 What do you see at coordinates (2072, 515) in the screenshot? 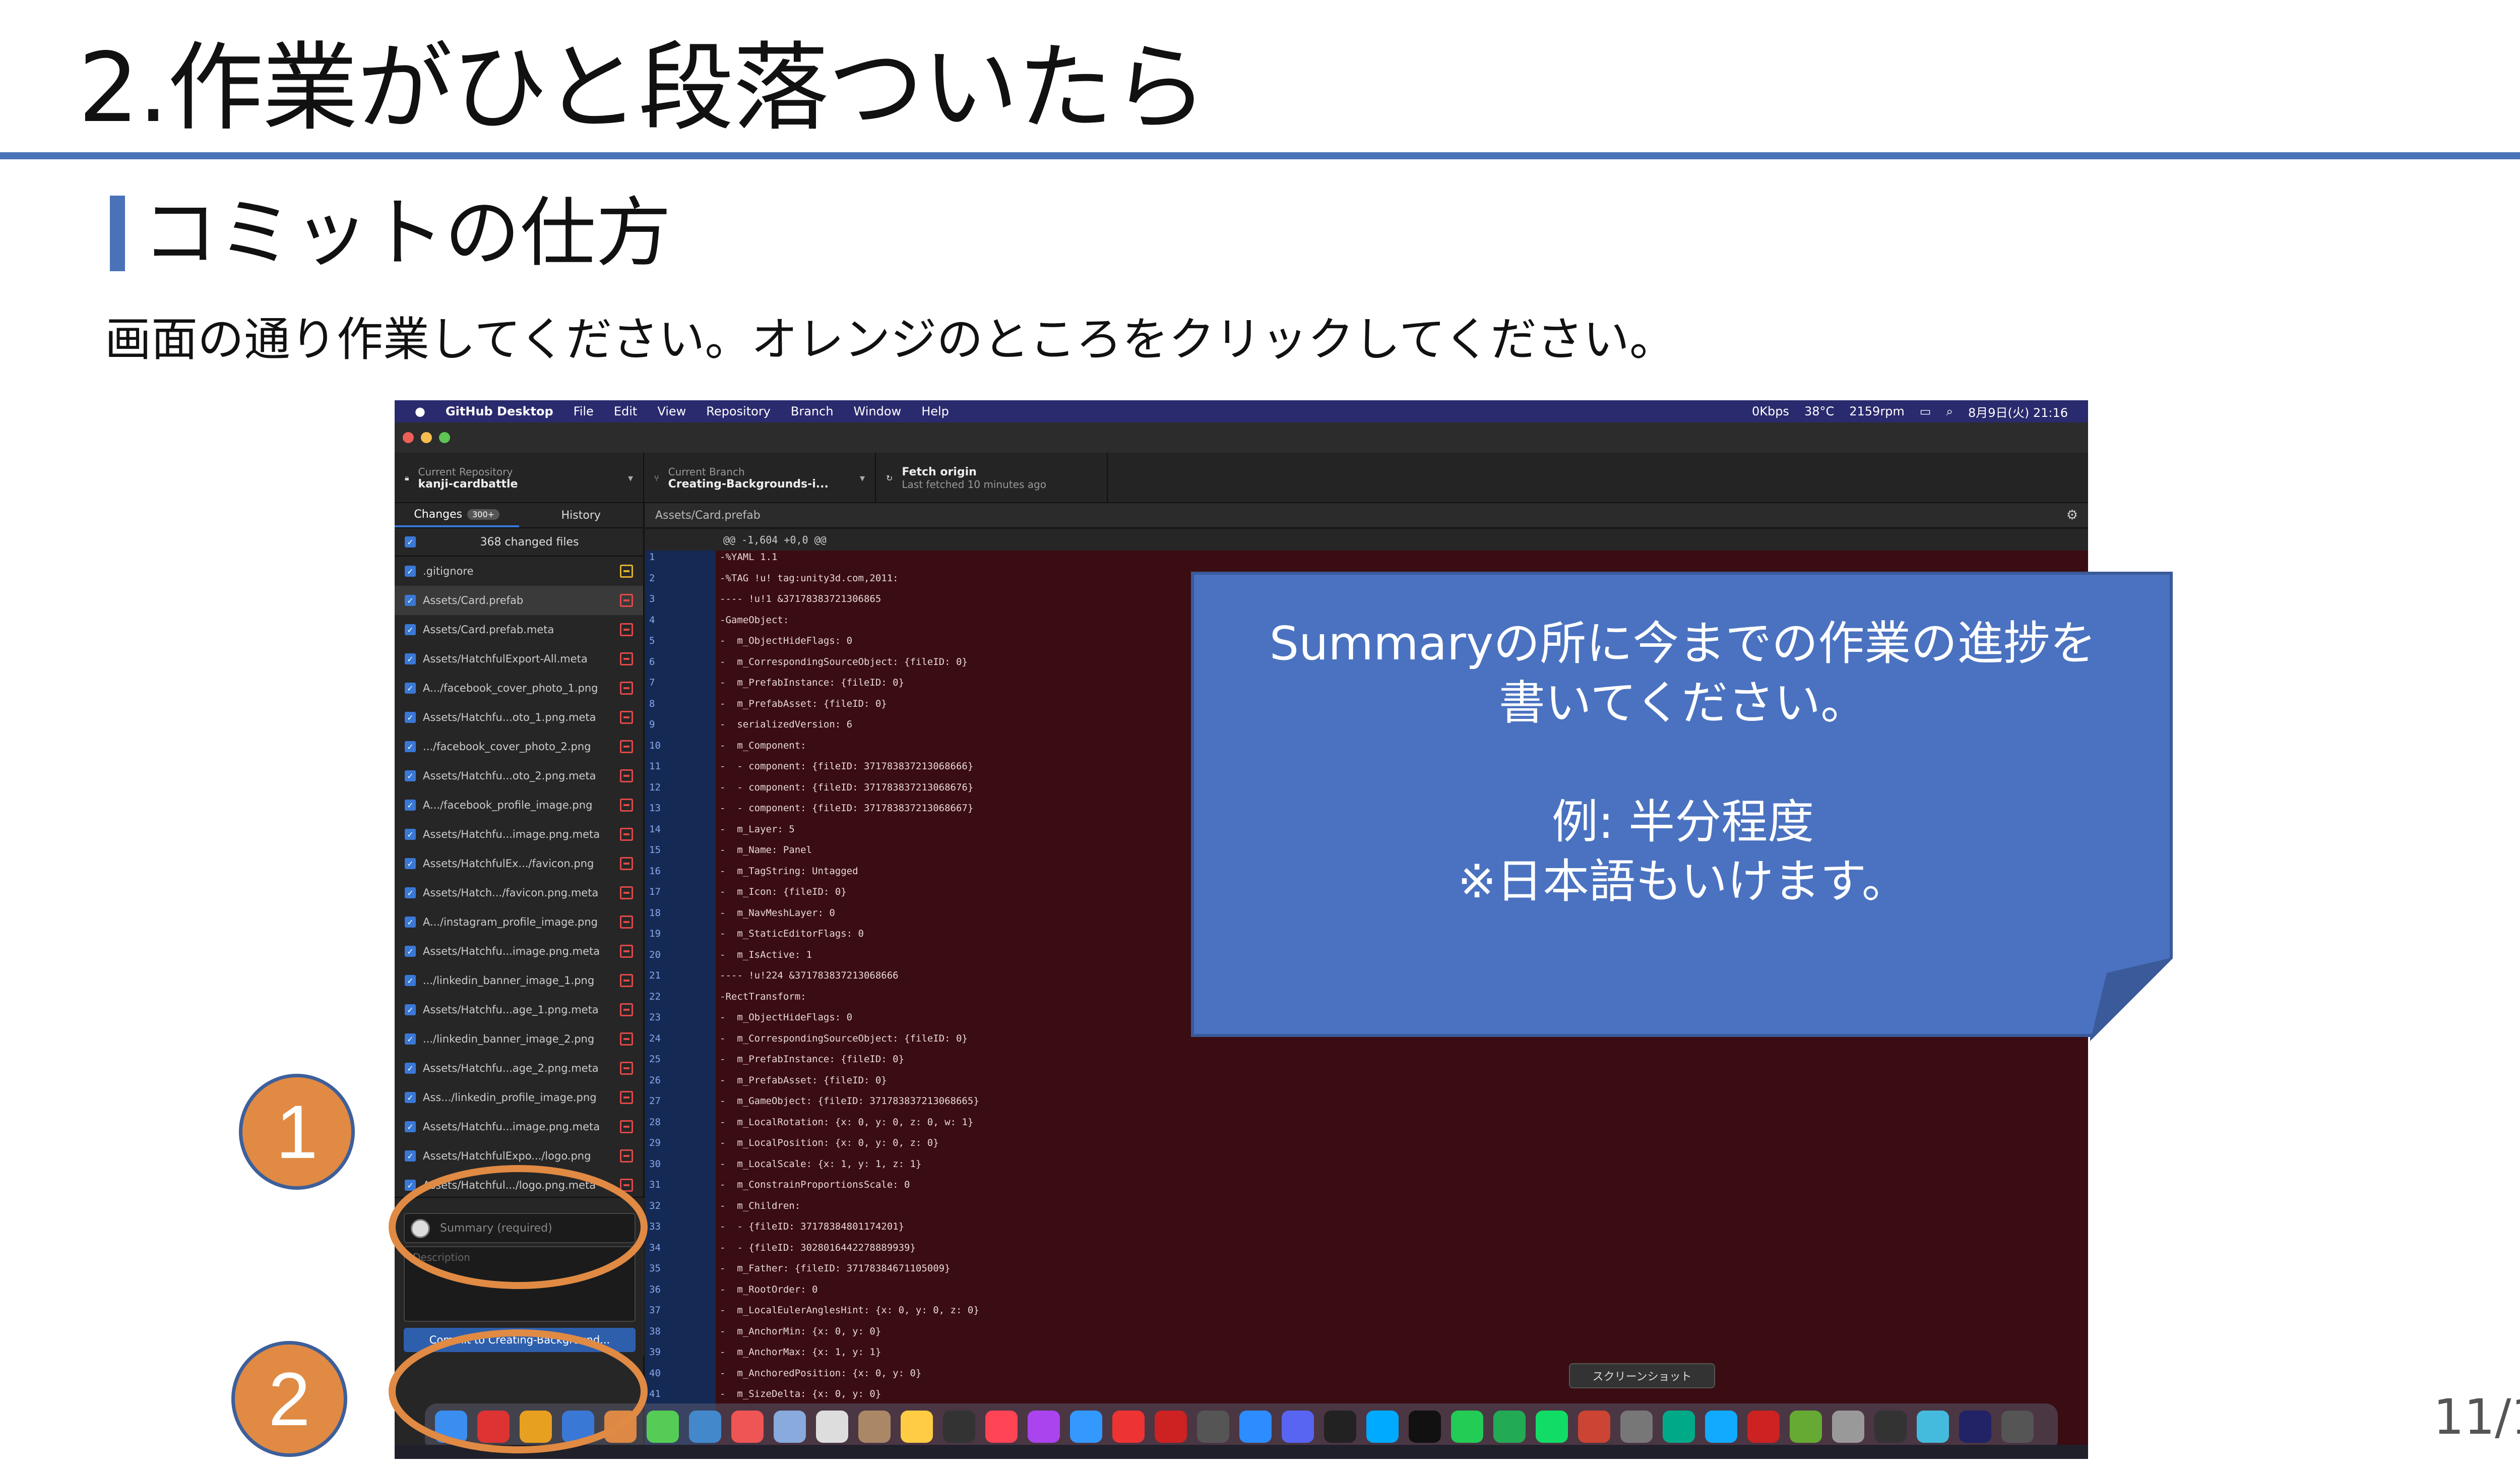
I see `gear-icon: ⚙` at bounding box center [2072, 515].